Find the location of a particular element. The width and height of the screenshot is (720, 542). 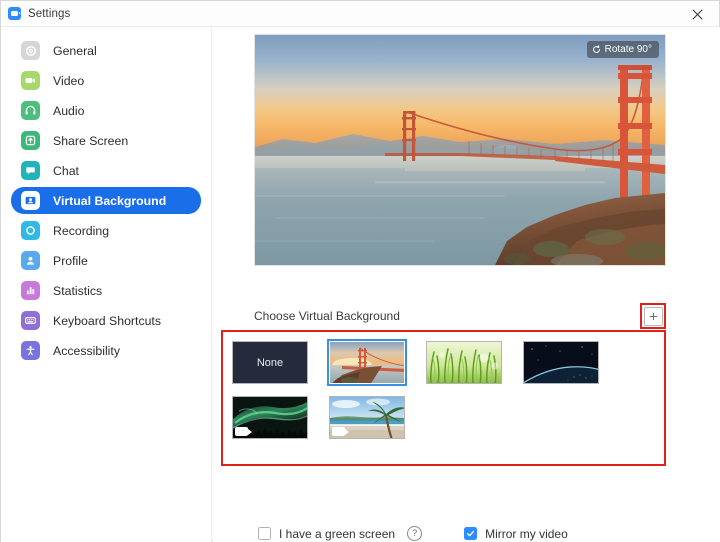

add-background-button is located at coordinates (653, 316).